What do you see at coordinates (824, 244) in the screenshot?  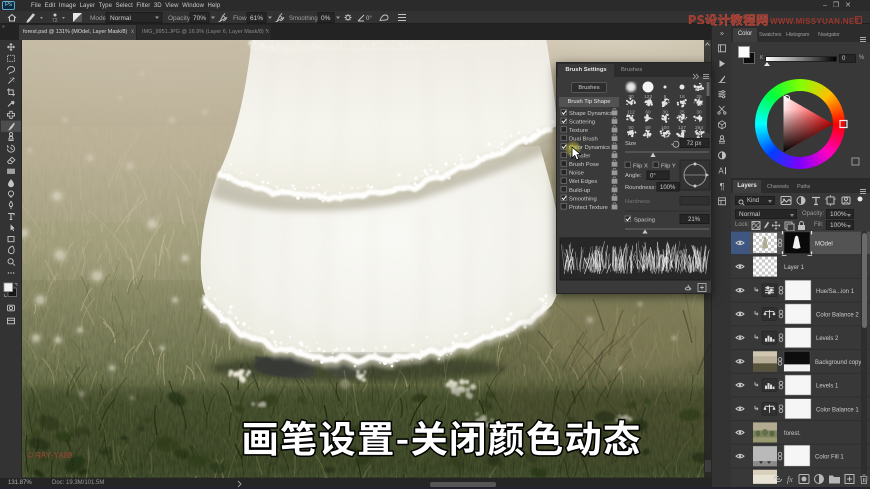 I see `svg-text: MOdel` at bounding box center [824, 244].